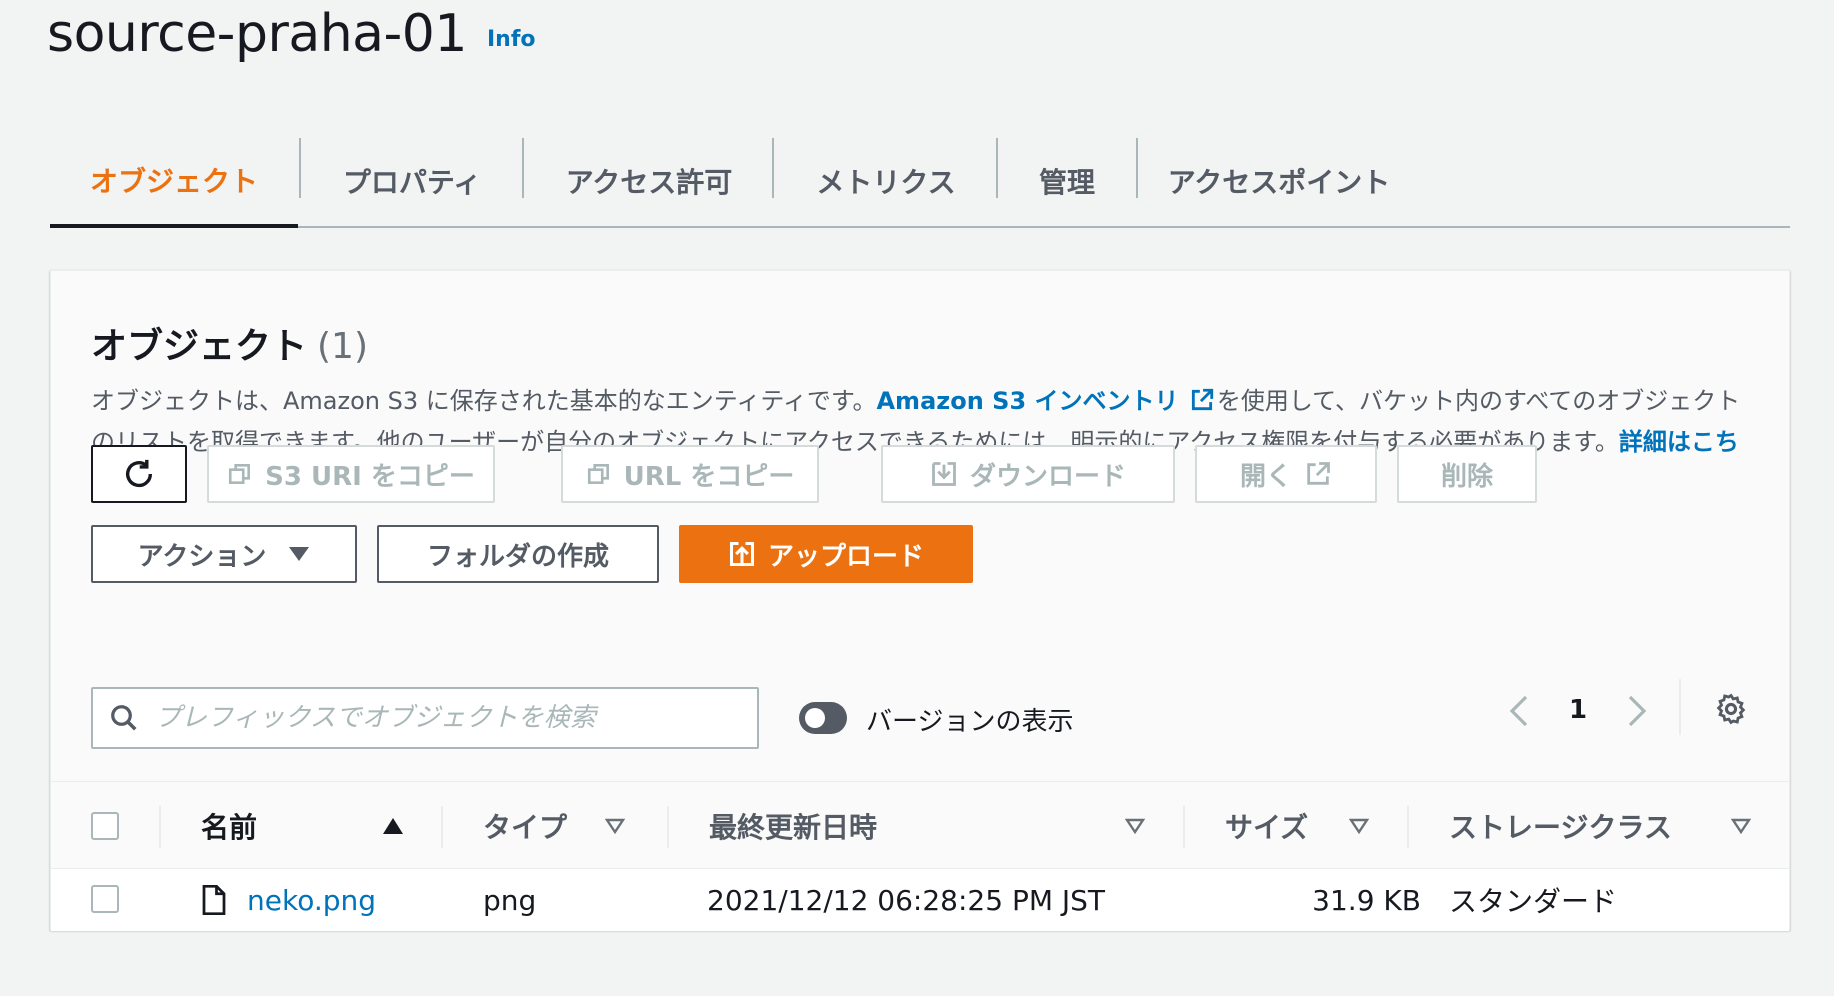  I want to click on open-button: 開く, so click(1286, 474).